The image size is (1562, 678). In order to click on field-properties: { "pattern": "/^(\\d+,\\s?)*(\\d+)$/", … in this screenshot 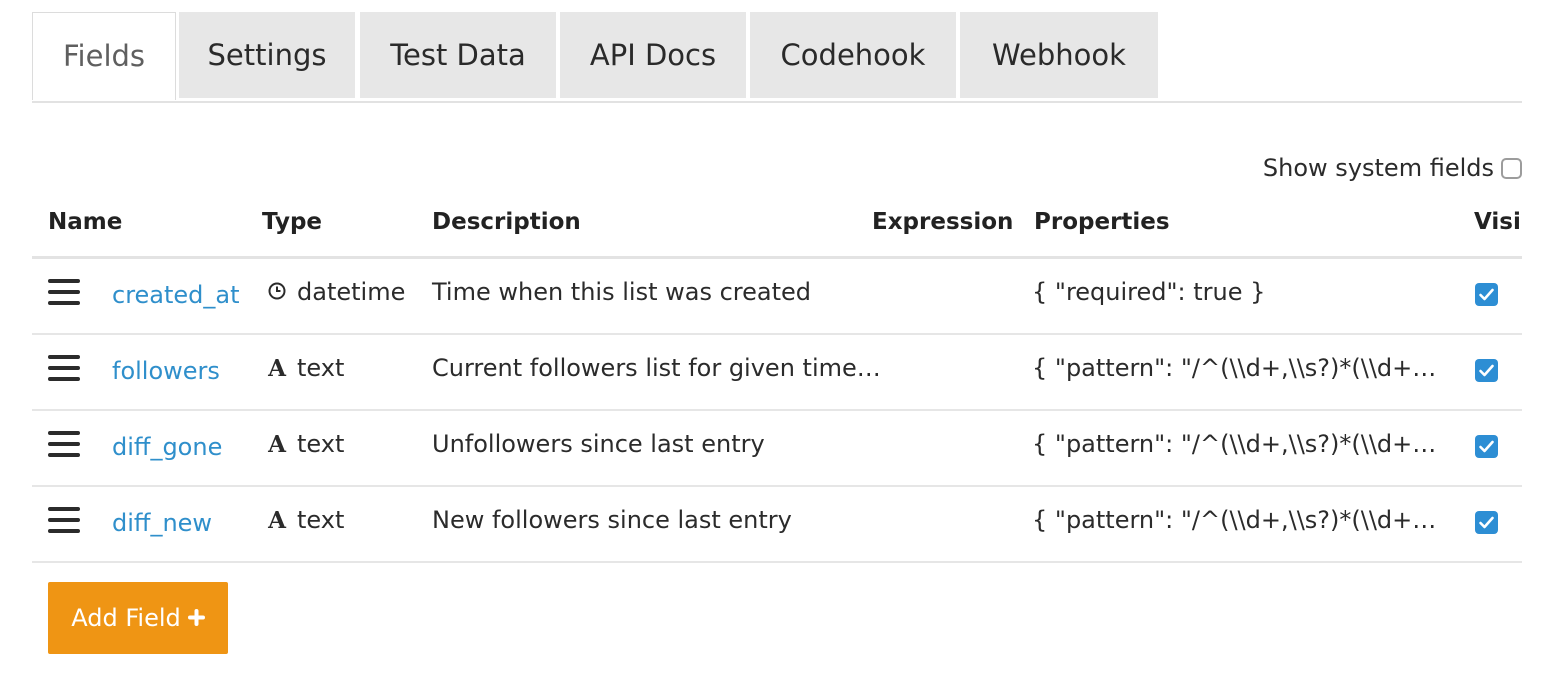, I will do `click(1237, 368)`.